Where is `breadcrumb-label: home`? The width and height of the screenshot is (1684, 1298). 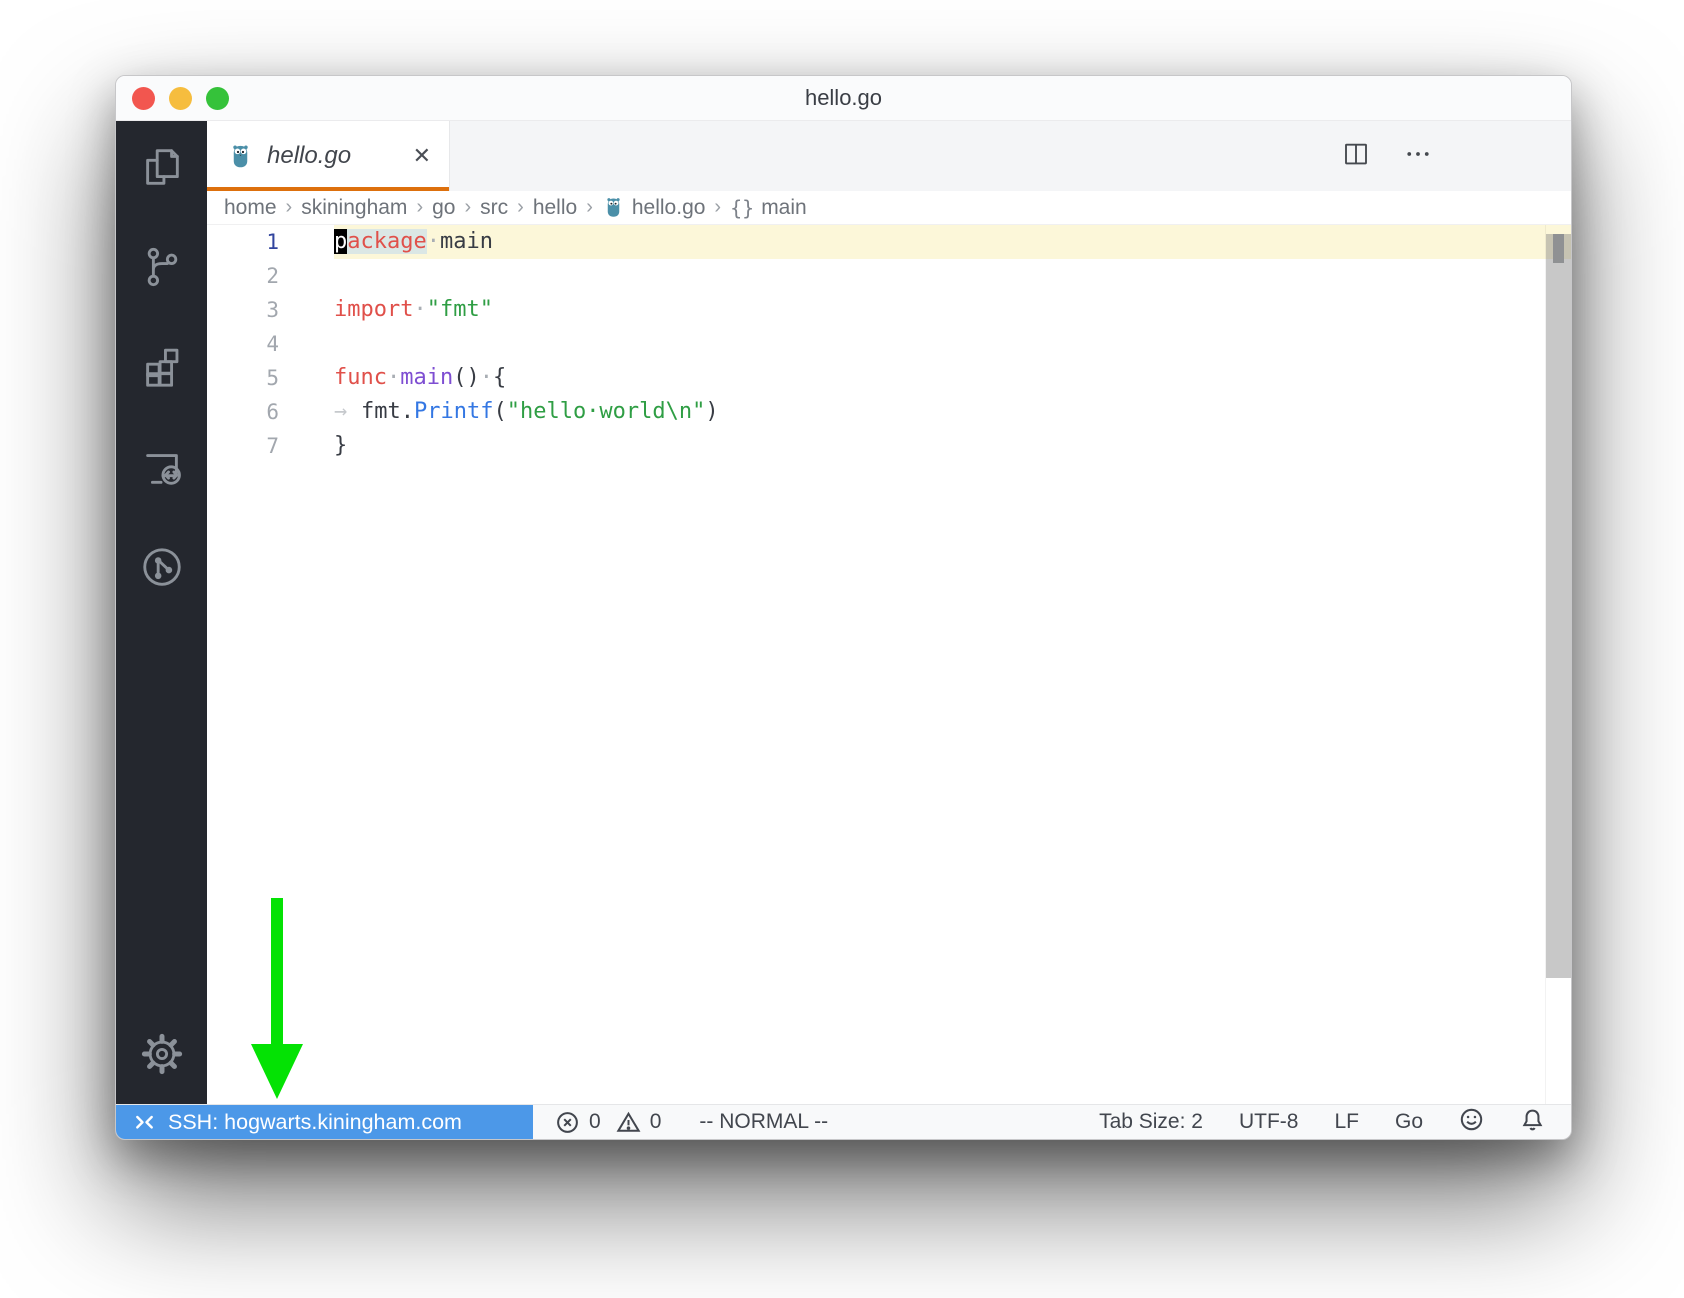
breadcrumb-label: home is located at coordinates (250, 207).